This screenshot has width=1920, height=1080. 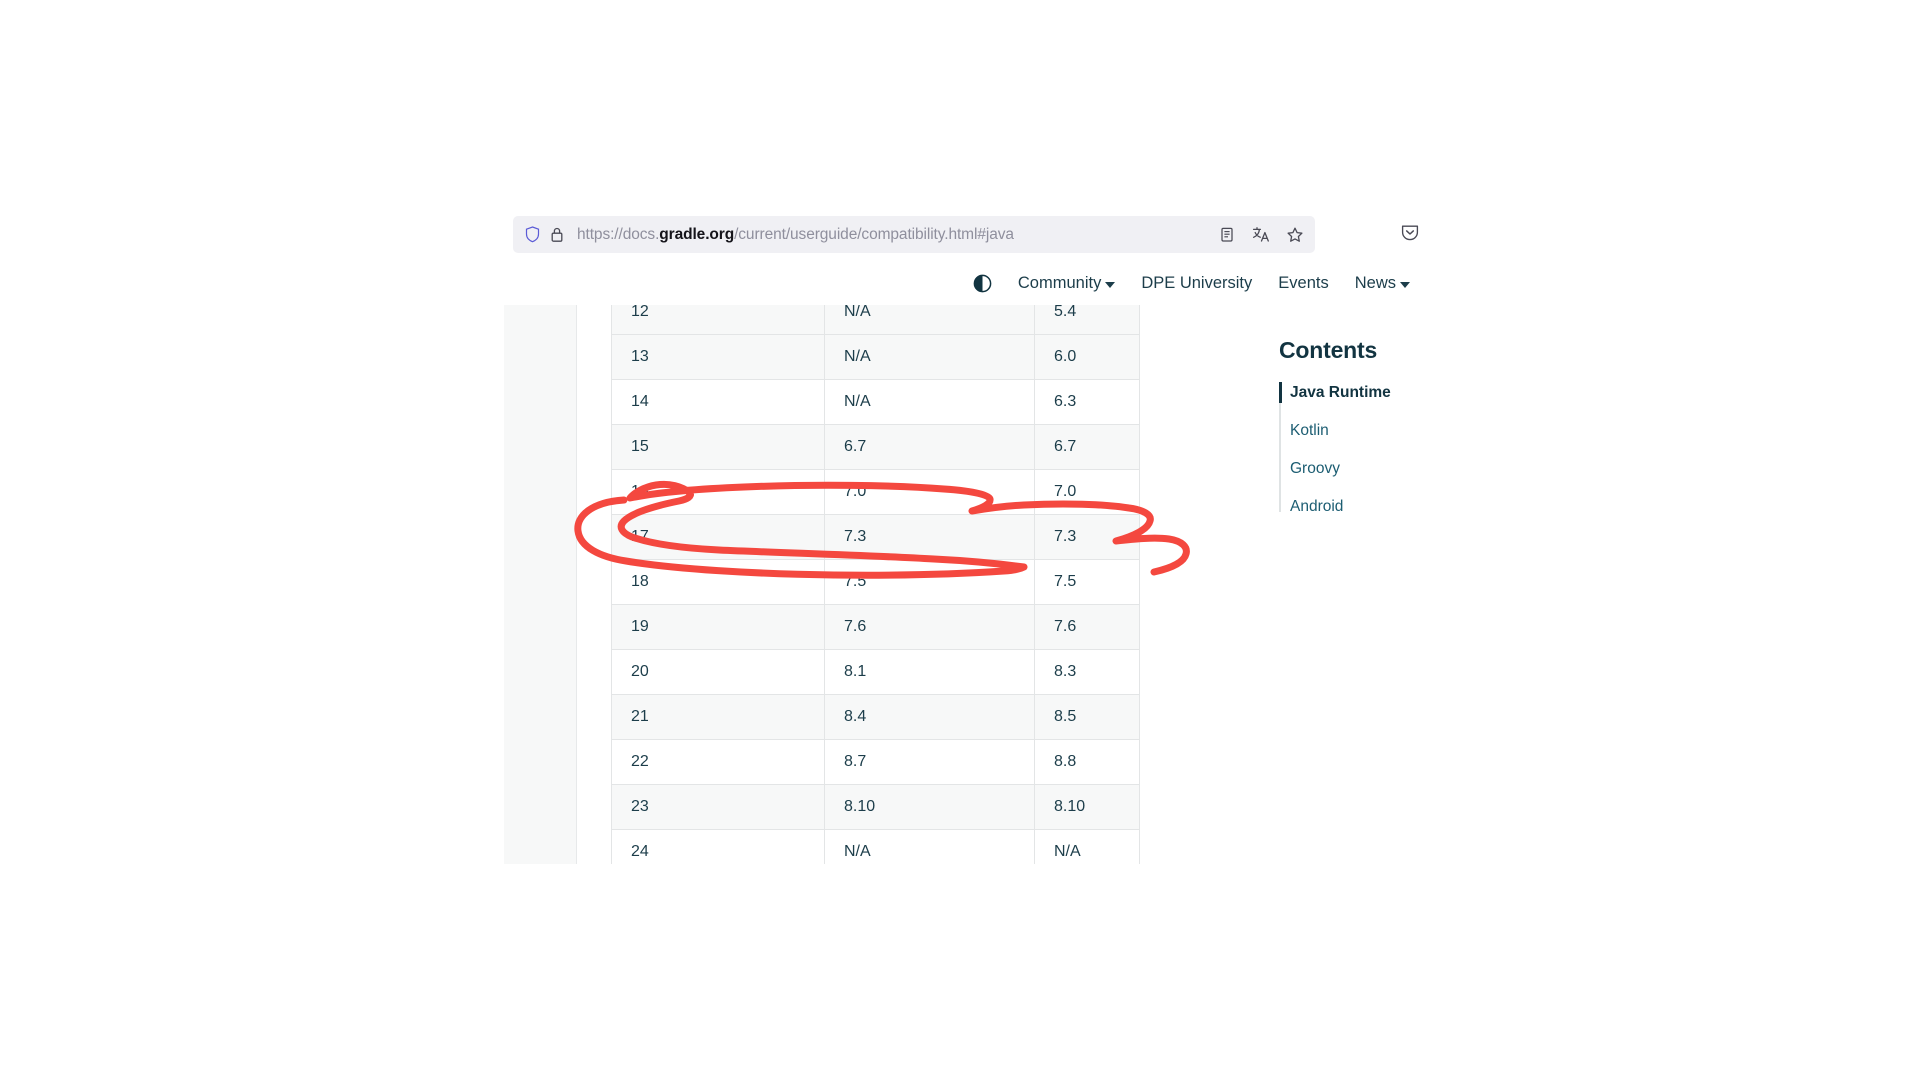 I want to click on table-cell-java: 21, so click(x=718, y=717).